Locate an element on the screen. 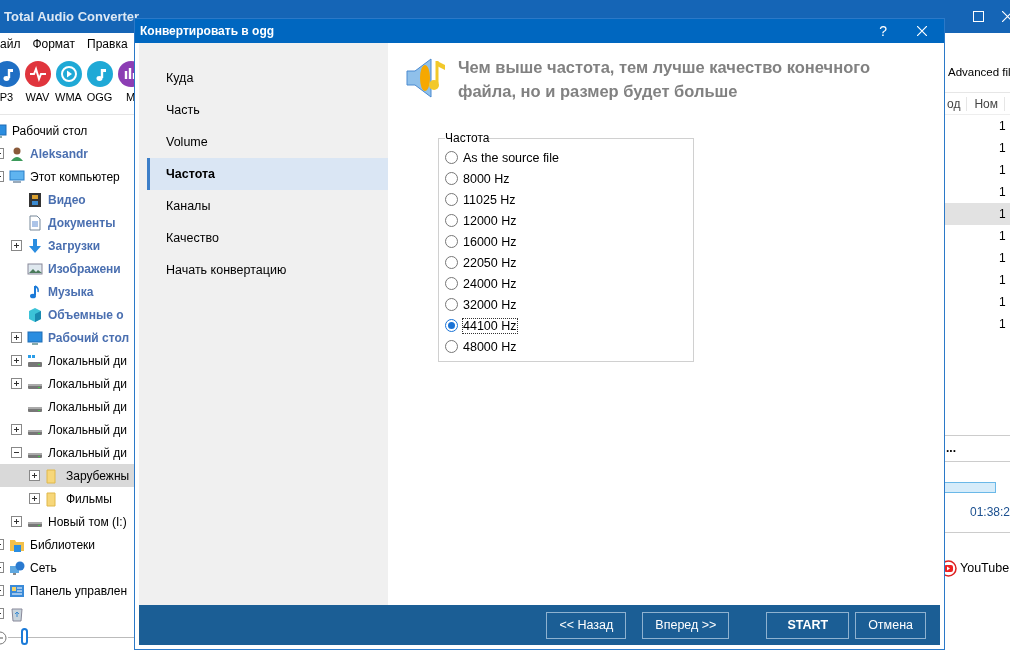  collapse-icon is located at coordinates (16, 452).